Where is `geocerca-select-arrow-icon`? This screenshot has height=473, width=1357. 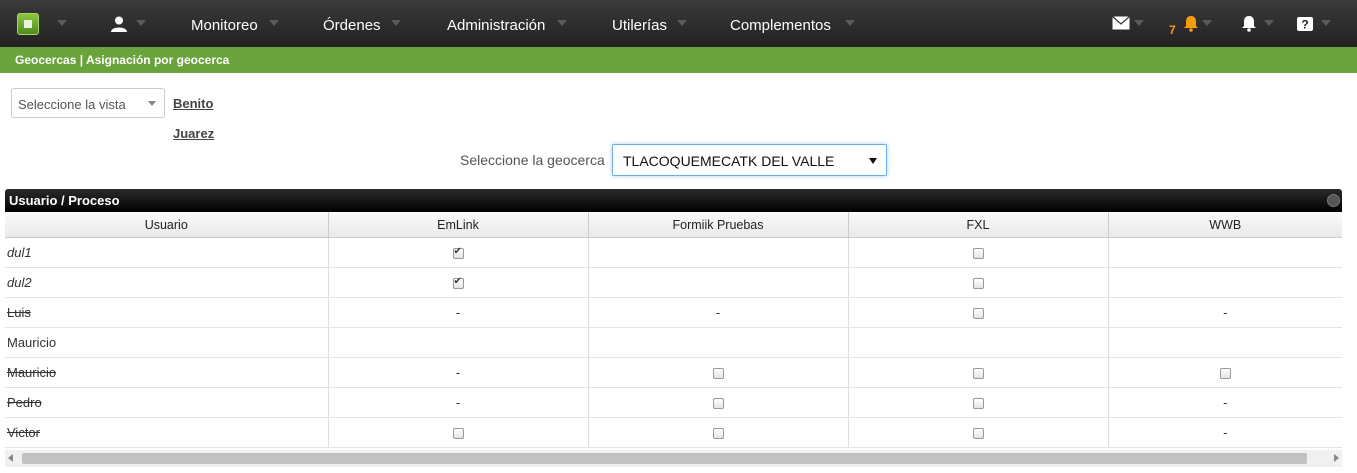
geocerca-select-arrow-icon is located at coordinates (873, 161).